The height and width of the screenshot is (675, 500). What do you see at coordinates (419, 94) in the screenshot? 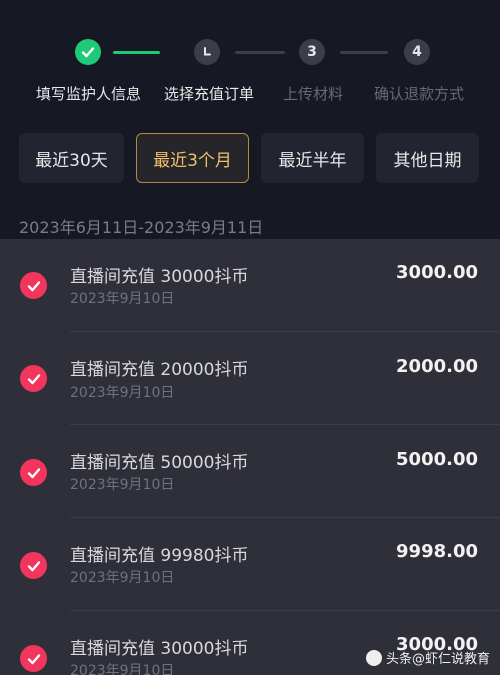
I see `step-4-label: 确认退款方式` at bounding box center [419, 94].